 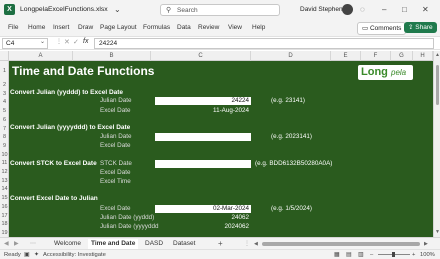 I want to click on minimize-button: –, so click(x=384, y=10).